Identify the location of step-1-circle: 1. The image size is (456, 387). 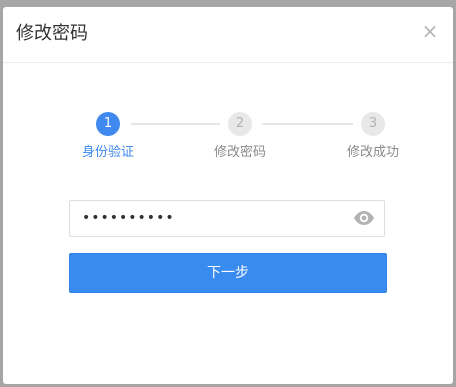
(108, 124).